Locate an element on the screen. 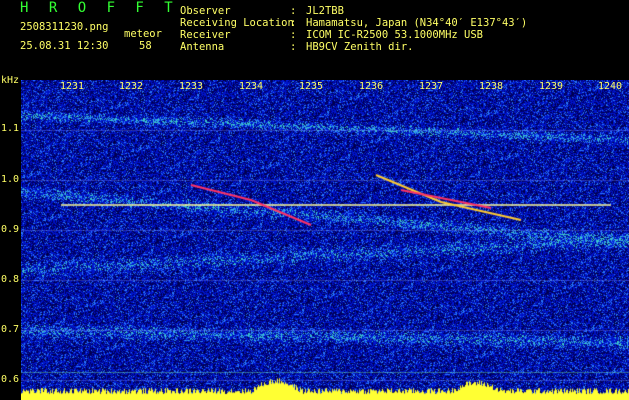  x-tick: 1235 is located at coordinates (311, 86).